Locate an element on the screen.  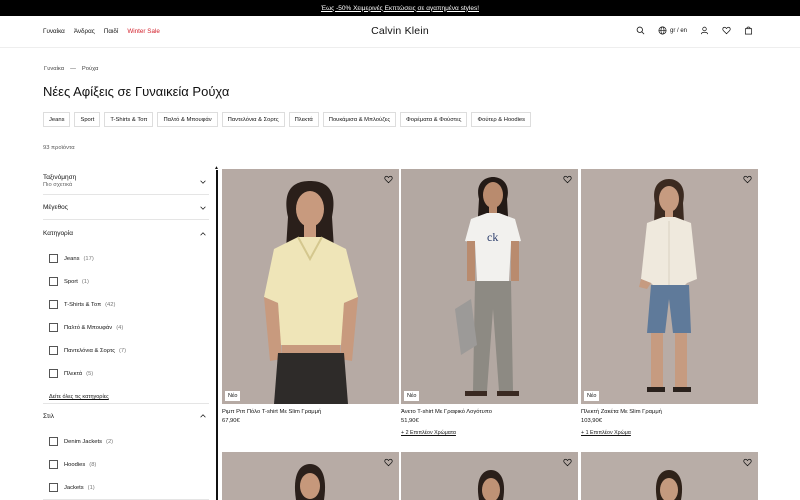
category-label: Κατηγορία is located at coordinates (58, 233).